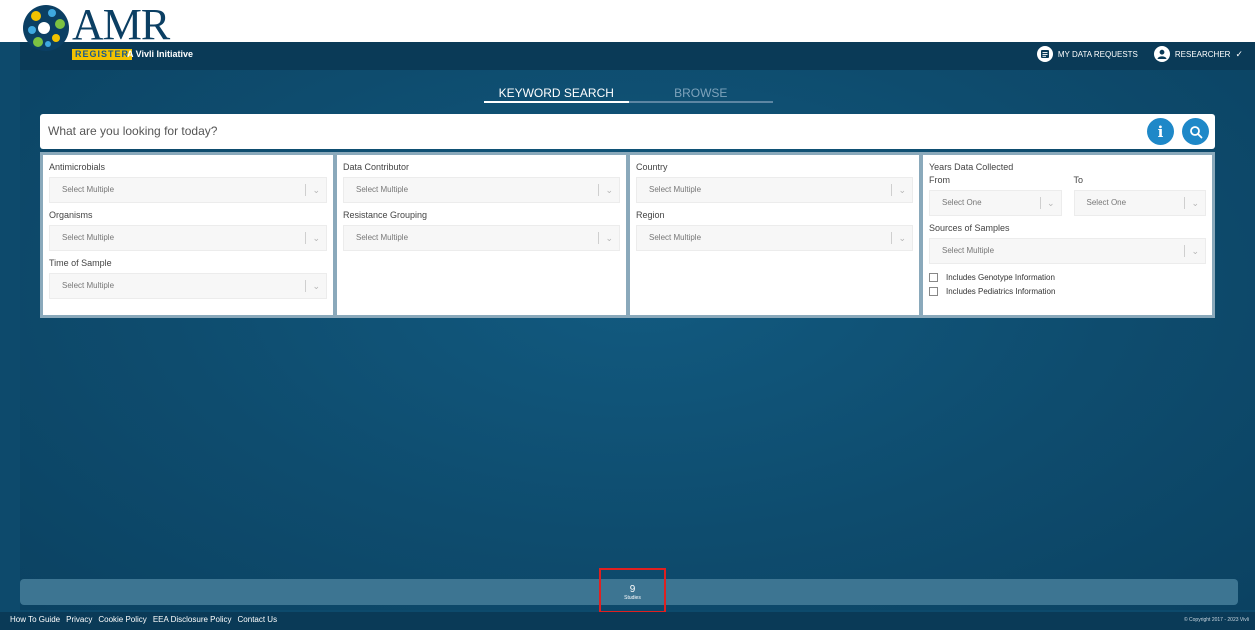 This screenshot has width=1255, height=630. I want to click on years-to-label: To, so click(1078, 180).